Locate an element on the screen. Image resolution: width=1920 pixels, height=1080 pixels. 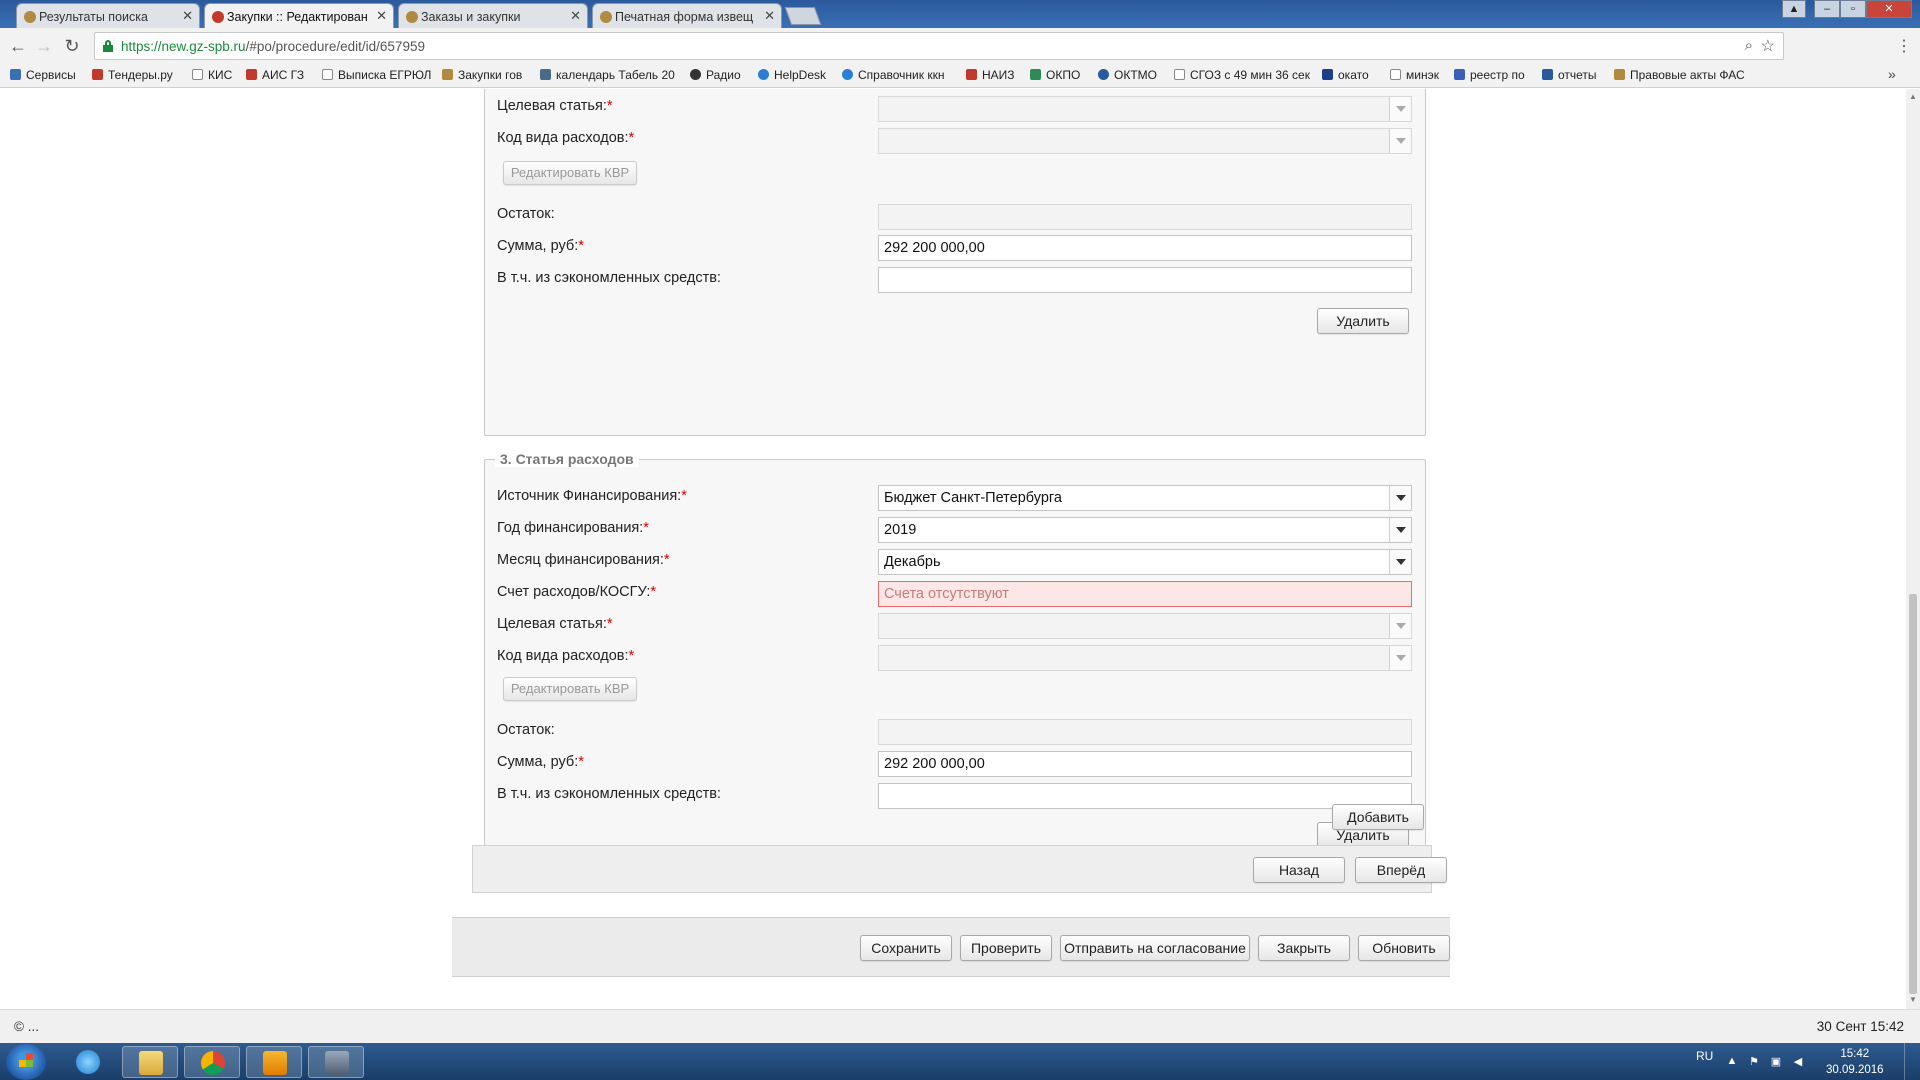
funding-source-select: Бюджет Санкт-Петербурга is located at coordinates (1145, 498).